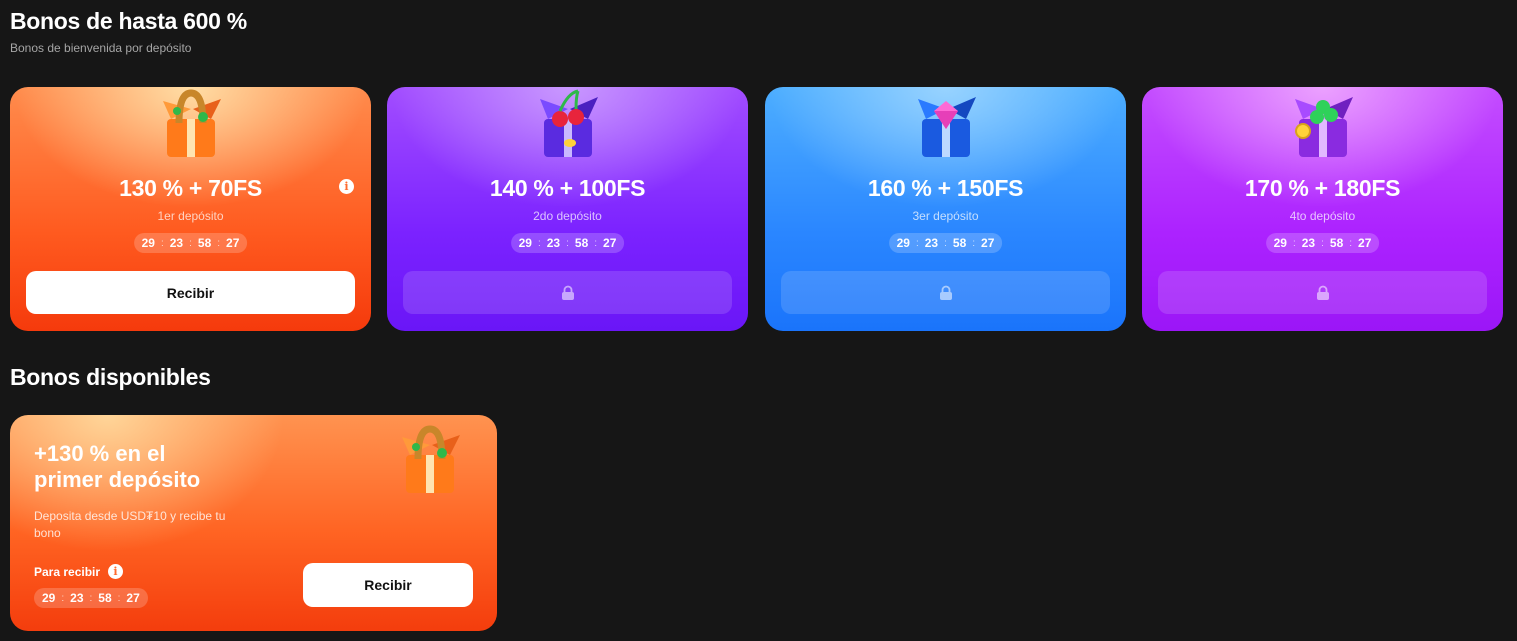 This screenshot has width=1517, height=641. I want to click on clover-gift-icon, so click(1323, 127).